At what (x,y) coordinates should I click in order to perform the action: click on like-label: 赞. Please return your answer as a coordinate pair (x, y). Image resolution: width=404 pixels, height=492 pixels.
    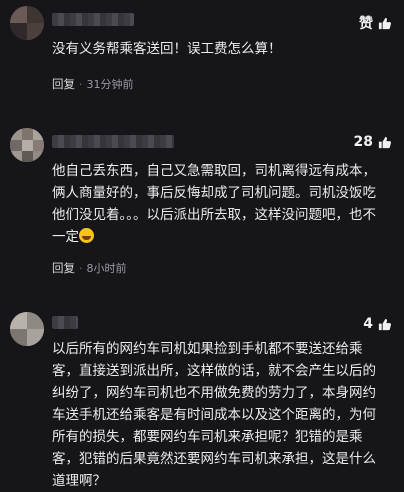
    Looking at the image, I should click on (366, 24).